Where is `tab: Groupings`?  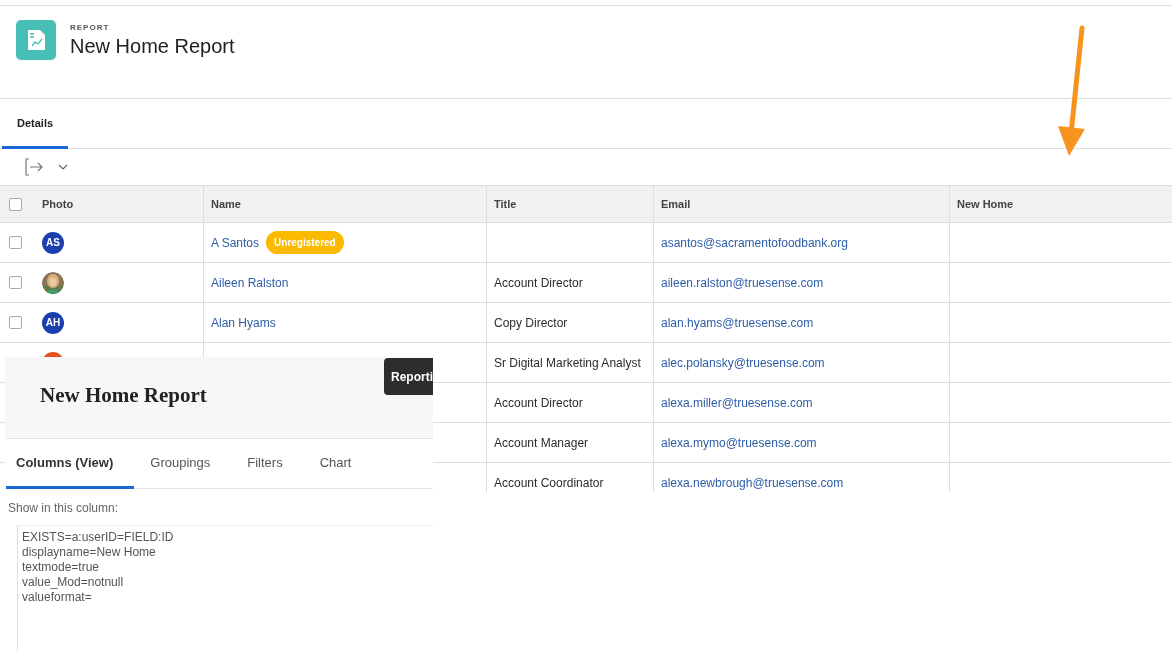
tab: Groupings is located at coordinates (183, 464).